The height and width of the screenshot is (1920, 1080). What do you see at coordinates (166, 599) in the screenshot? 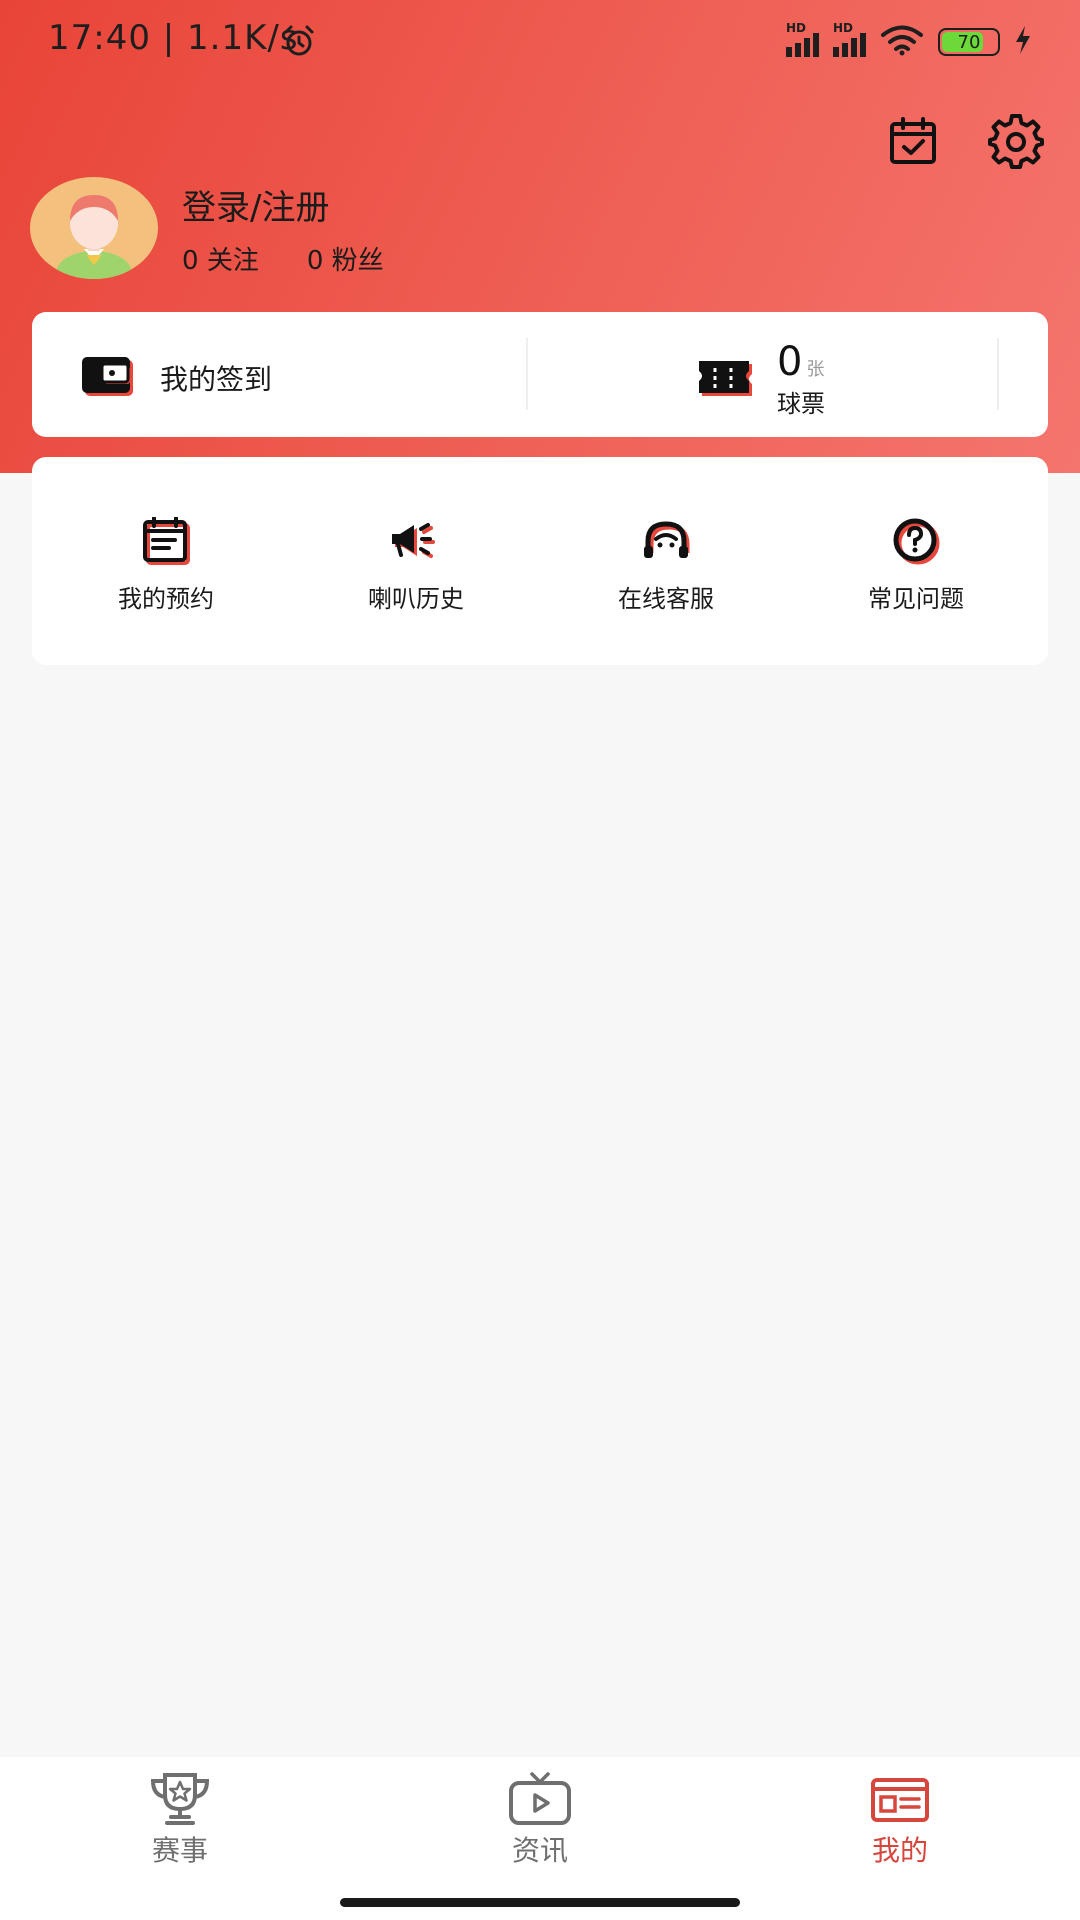
I see `service-label: 我的预约` at bounding box center [166, 599].